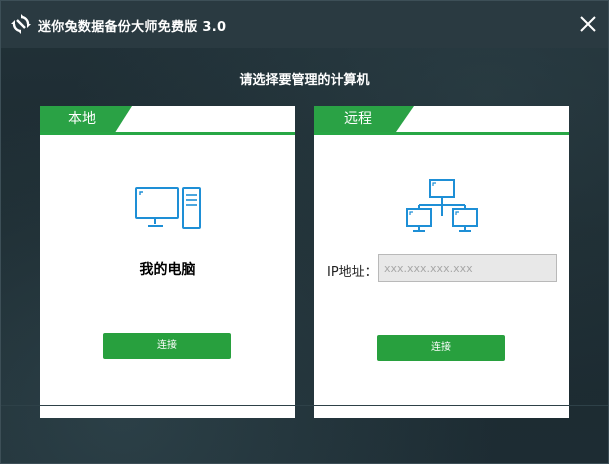 The image size is (609, 464). What do you see at coordinates (304, 24) in the screenshot?
I see `title-bar: 迷你兔数据备份大师免费版 3.0` at bounding box center [304, 24].